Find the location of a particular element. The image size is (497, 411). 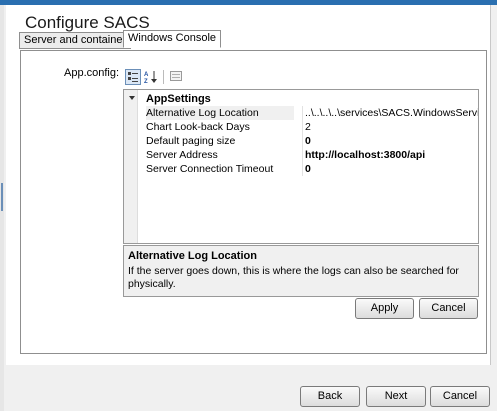

left-edge-marker is located at coordinates (2, 197).